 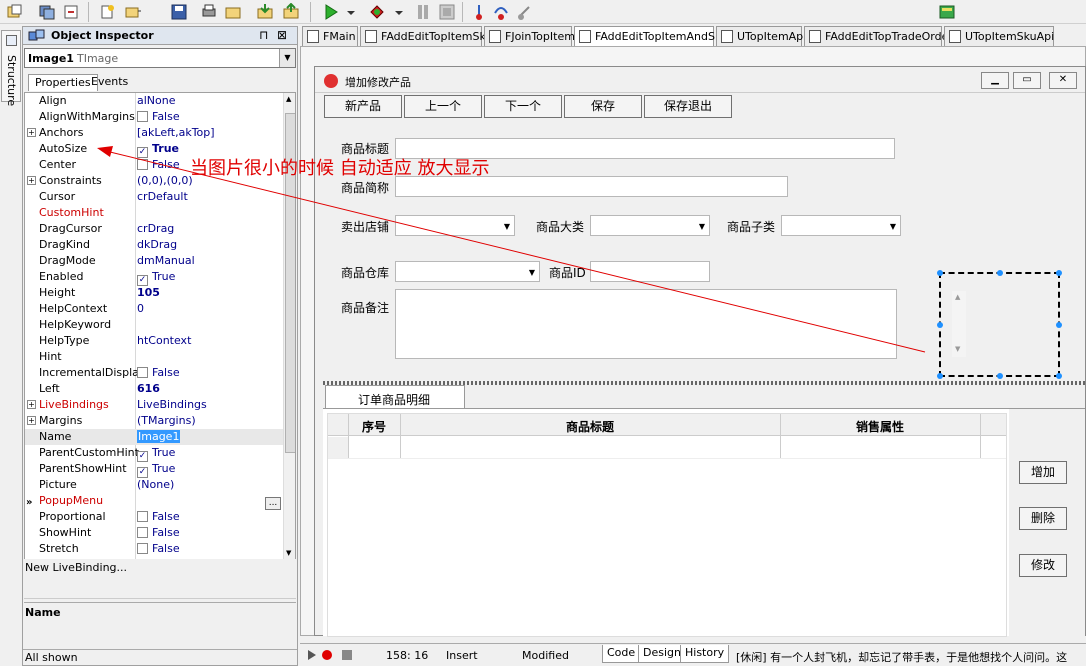 I want to click on tab-history: History, so click(x=705, y=654).